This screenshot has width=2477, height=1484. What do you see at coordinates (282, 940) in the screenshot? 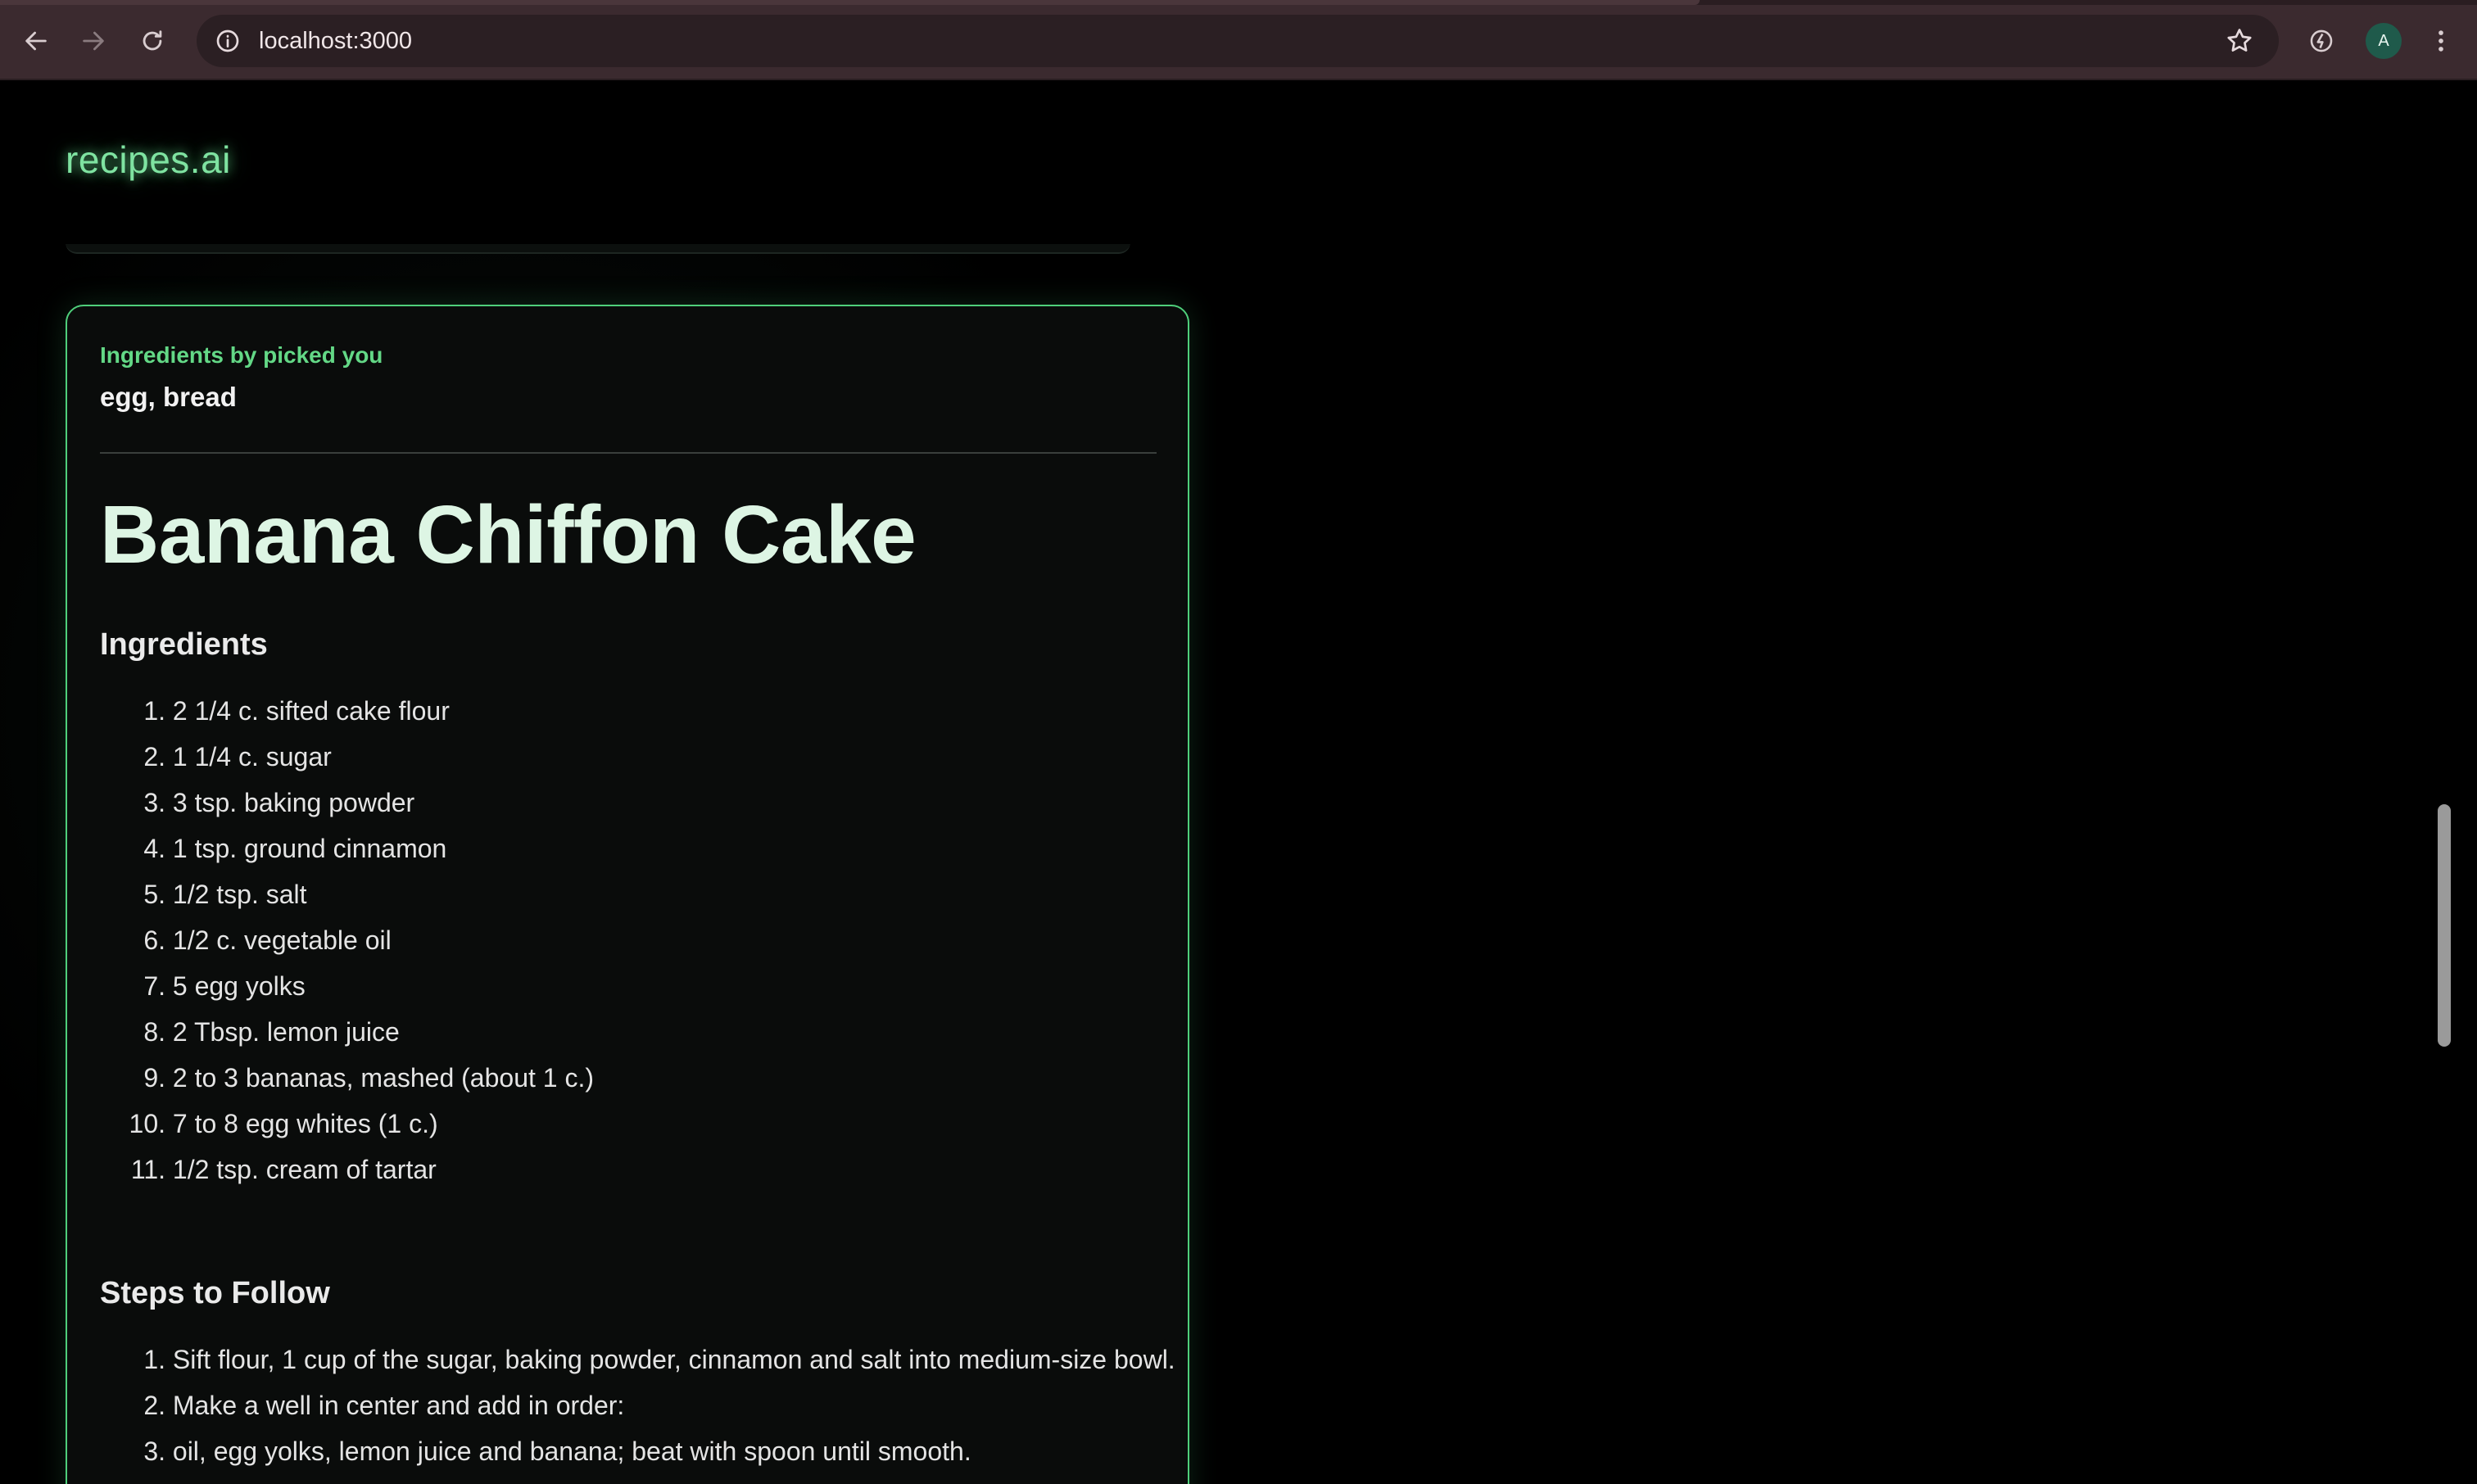
I see `list-item-text: 1/2 c. vegetable oil` at bounding box center [282, 940].